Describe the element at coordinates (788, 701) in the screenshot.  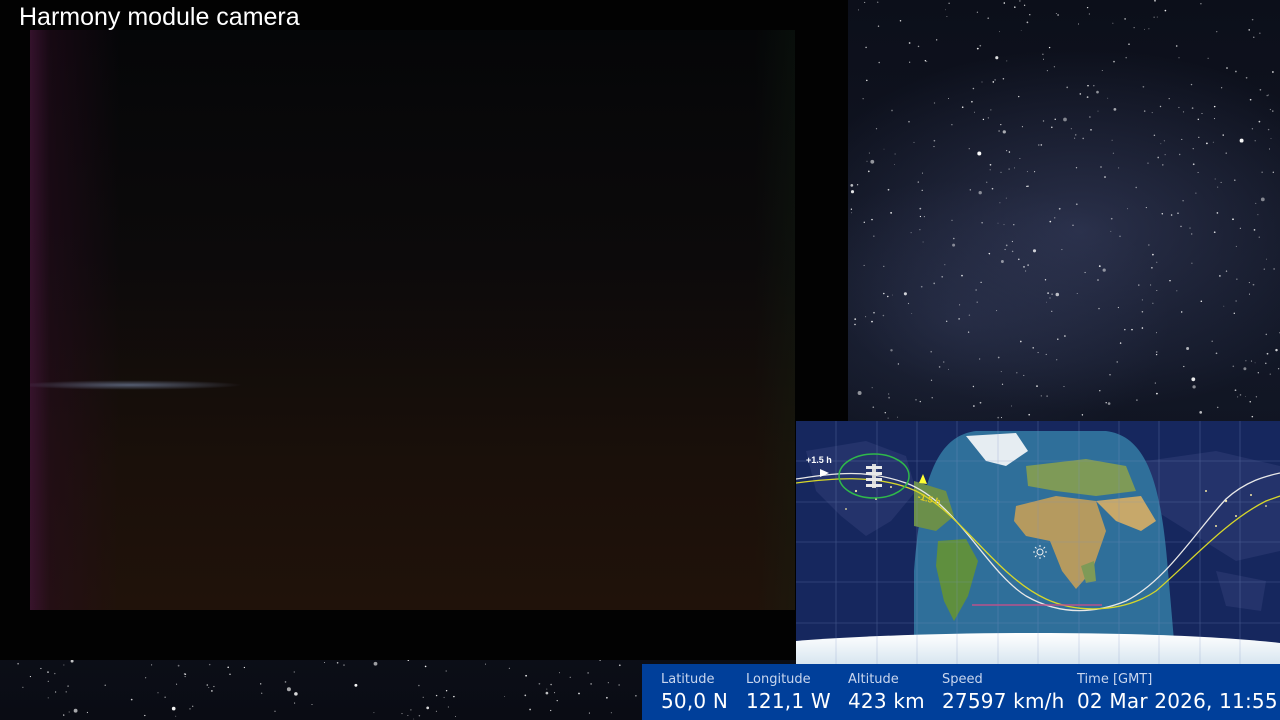
I see `longitude-value: 121,1 W` at that location.